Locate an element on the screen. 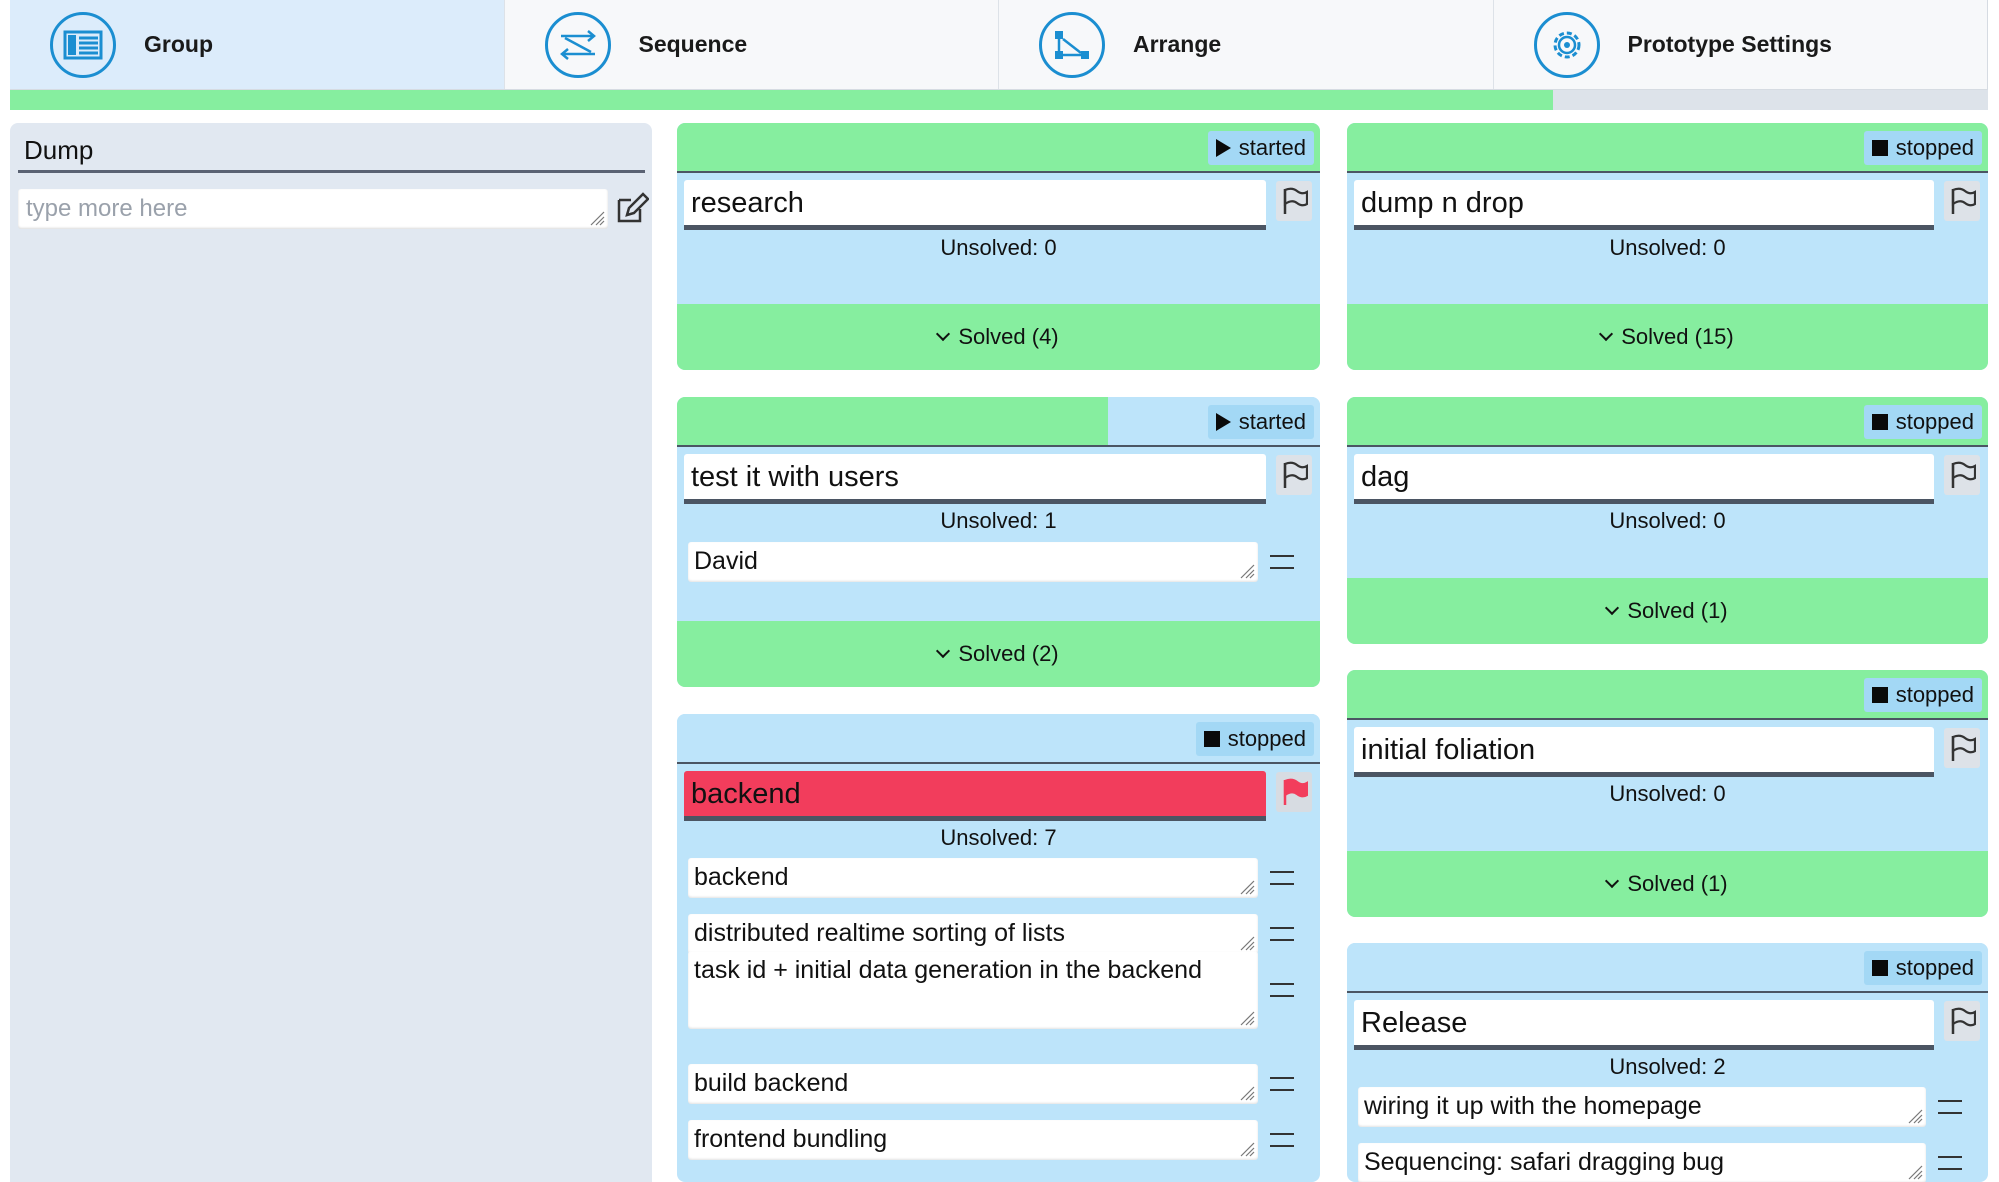  play-icon is located at coordinates (1223, 148).